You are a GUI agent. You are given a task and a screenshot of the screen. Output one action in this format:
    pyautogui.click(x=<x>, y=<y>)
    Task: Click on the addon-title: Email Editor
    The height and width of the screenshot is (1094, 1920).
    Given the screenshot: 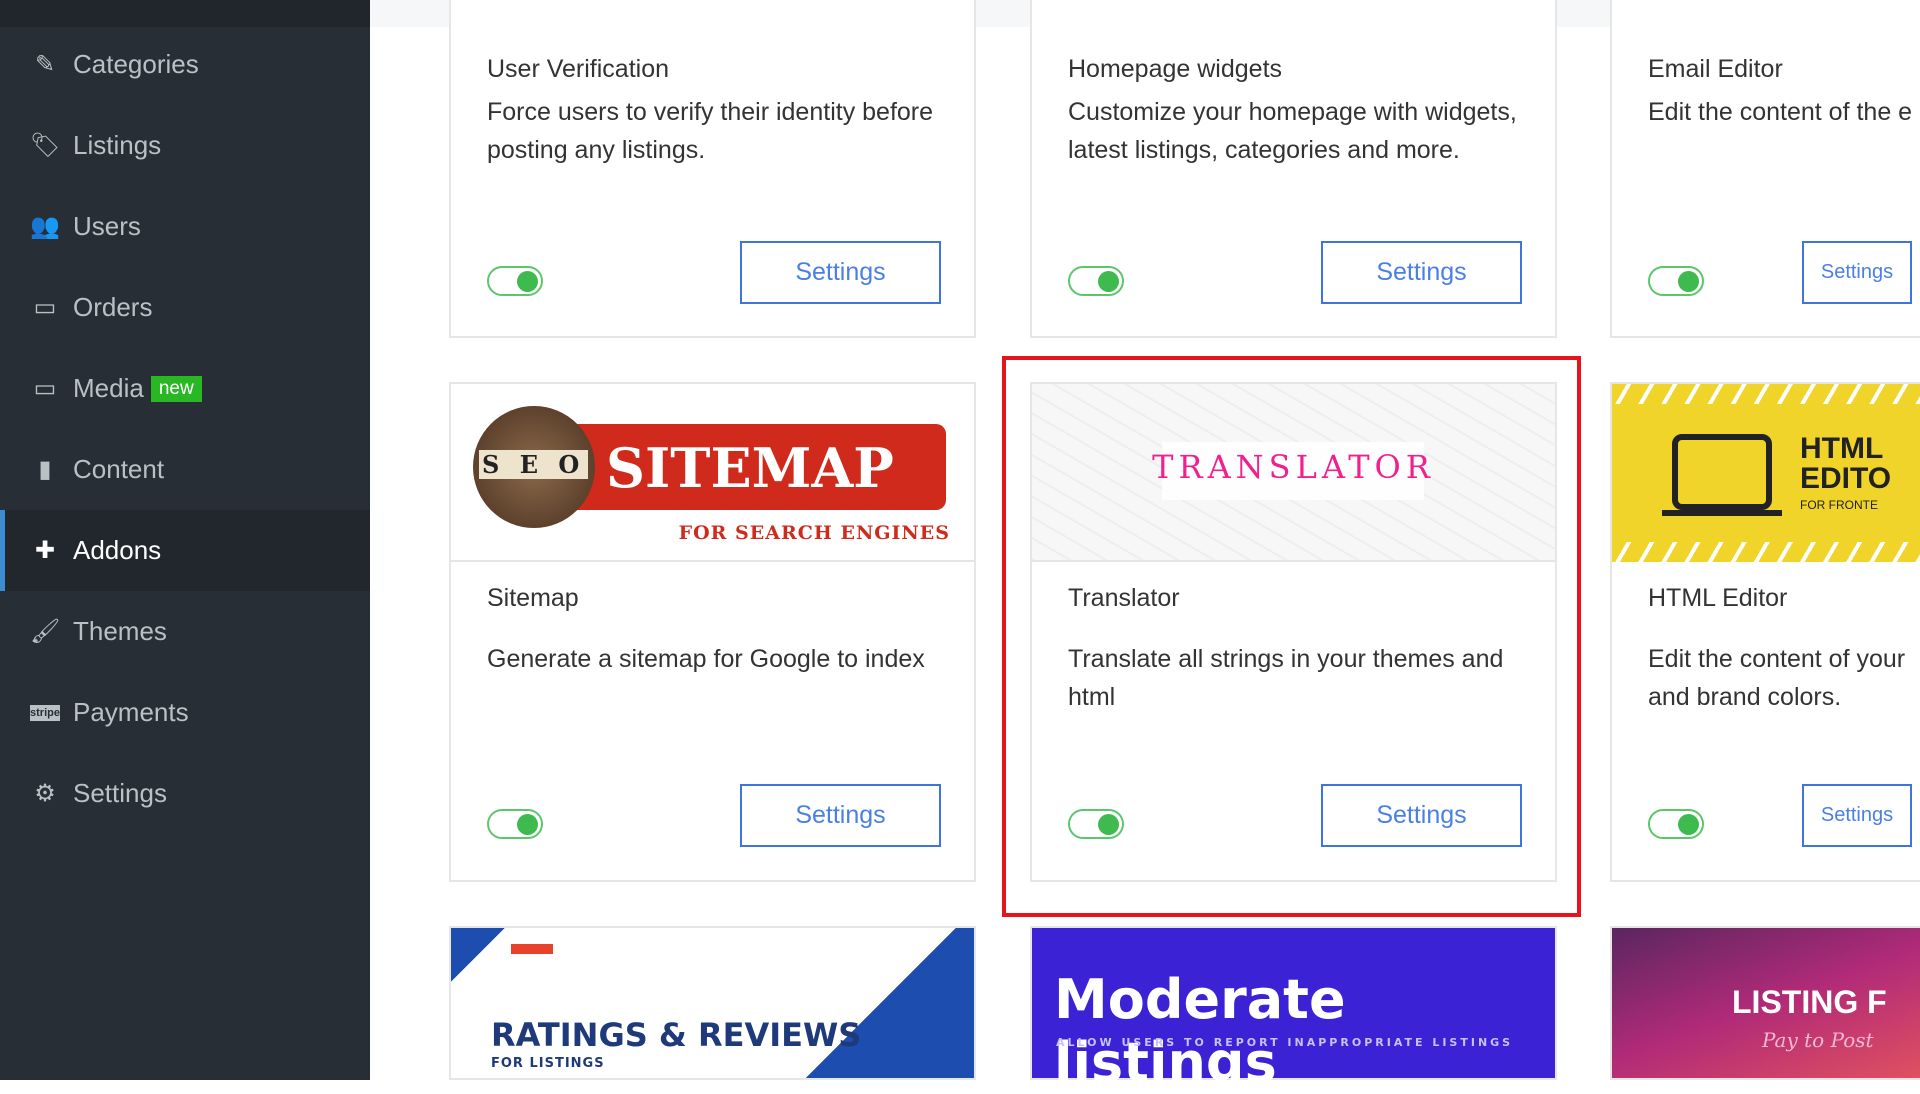 What is the action you would take?
    pyautogui.click(x=1715, y=69)
    